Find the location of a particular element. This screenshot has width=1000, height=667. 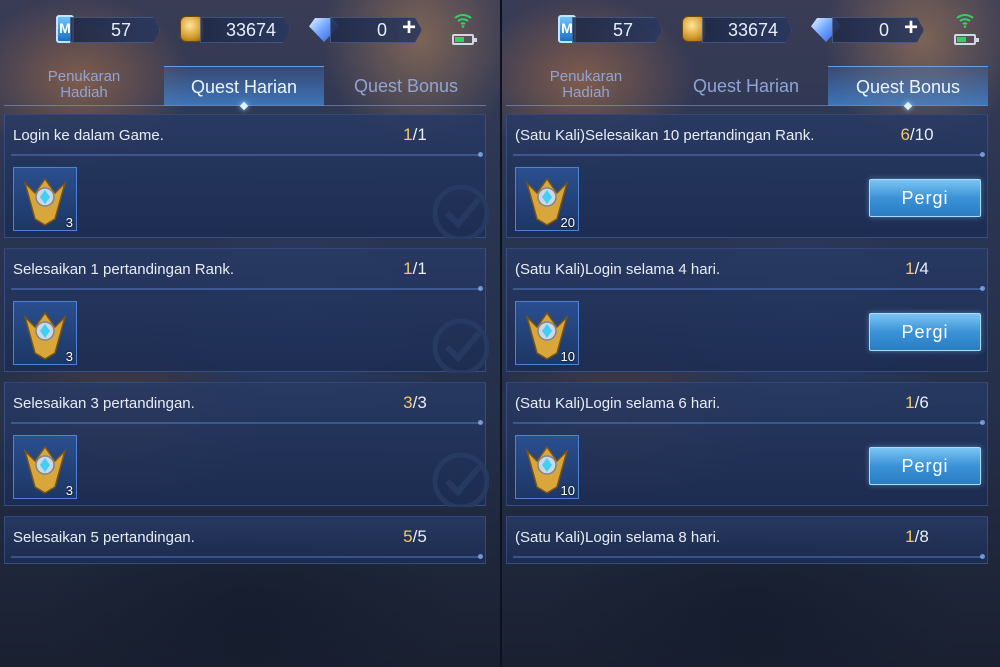

quest-card: Selesaikan 5 pertandingan. 5/5 is located at coordinates (245, 540).